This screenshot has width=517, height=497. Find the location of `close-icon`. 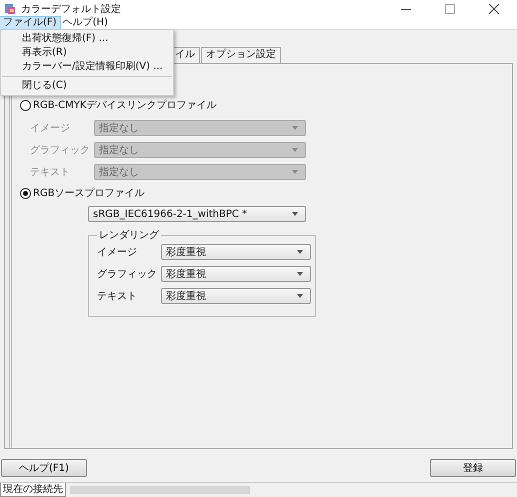

close-icon is located at coordinates (494, 9).